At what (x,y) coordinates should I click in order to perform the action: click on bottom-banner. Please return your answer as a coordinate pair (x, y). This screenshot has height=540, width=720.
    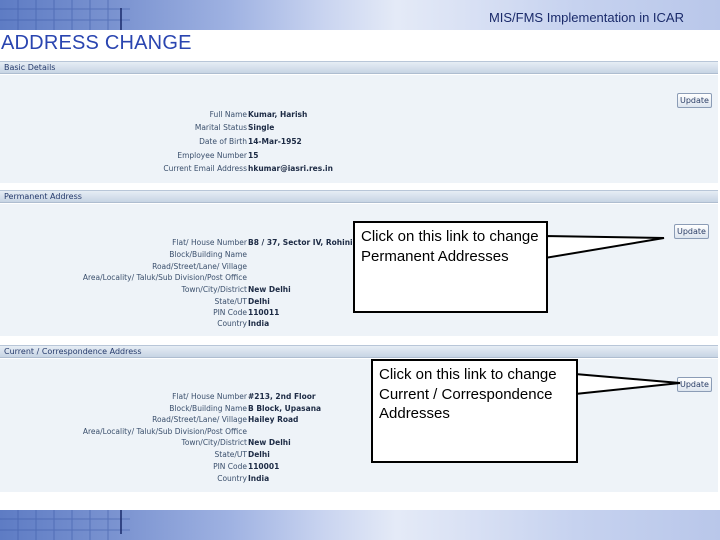
    Looking at the image, I should click on (360, 525).